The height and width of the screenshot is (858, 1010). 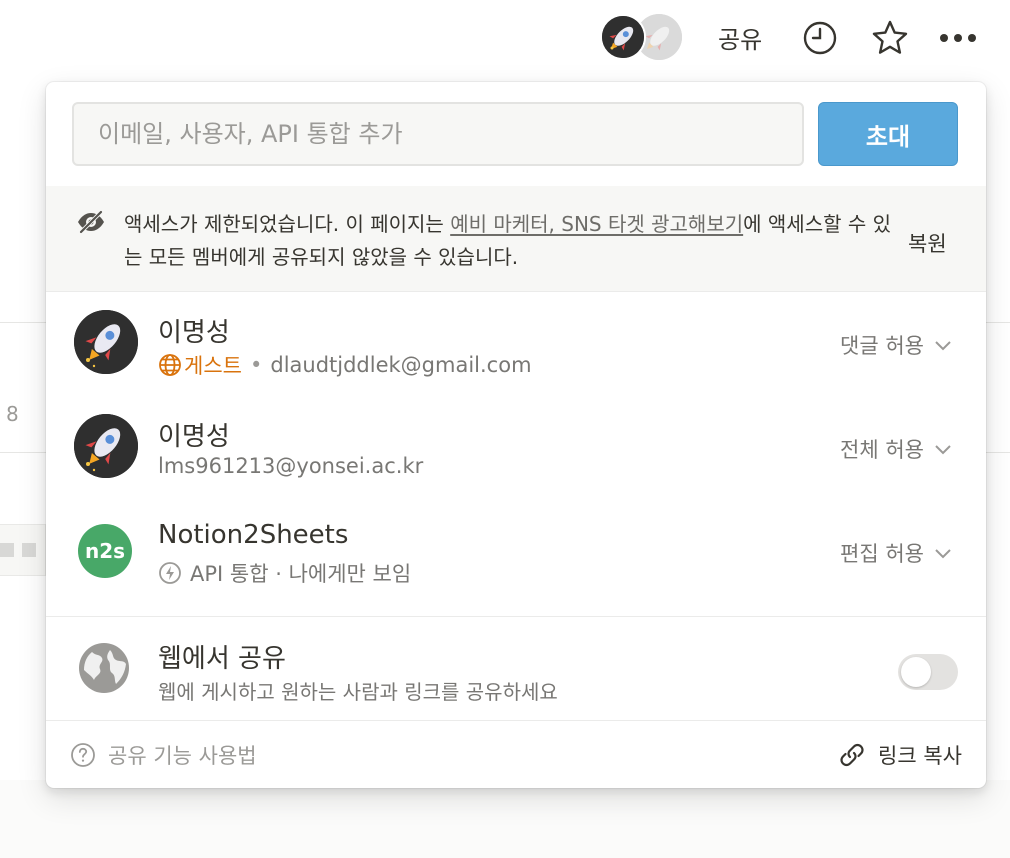 I want to click on dialog-footer: 공유 기능 사용법 링크 복사, so click(x=516, y=755).